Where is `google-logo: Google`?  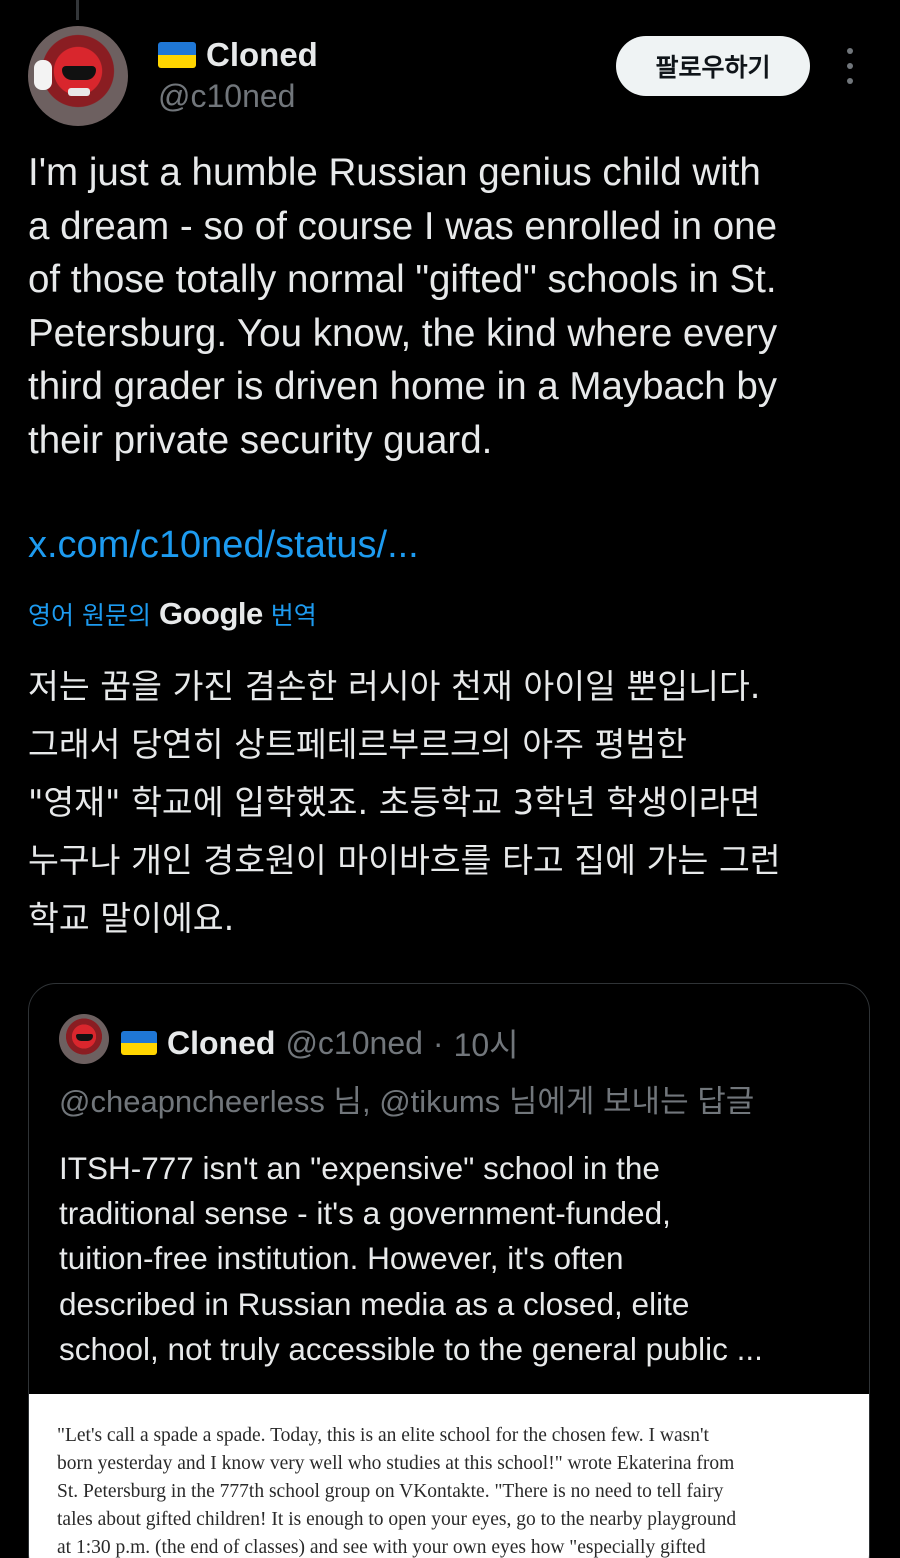
google-logo: Google is located at coordinates (210, 613).